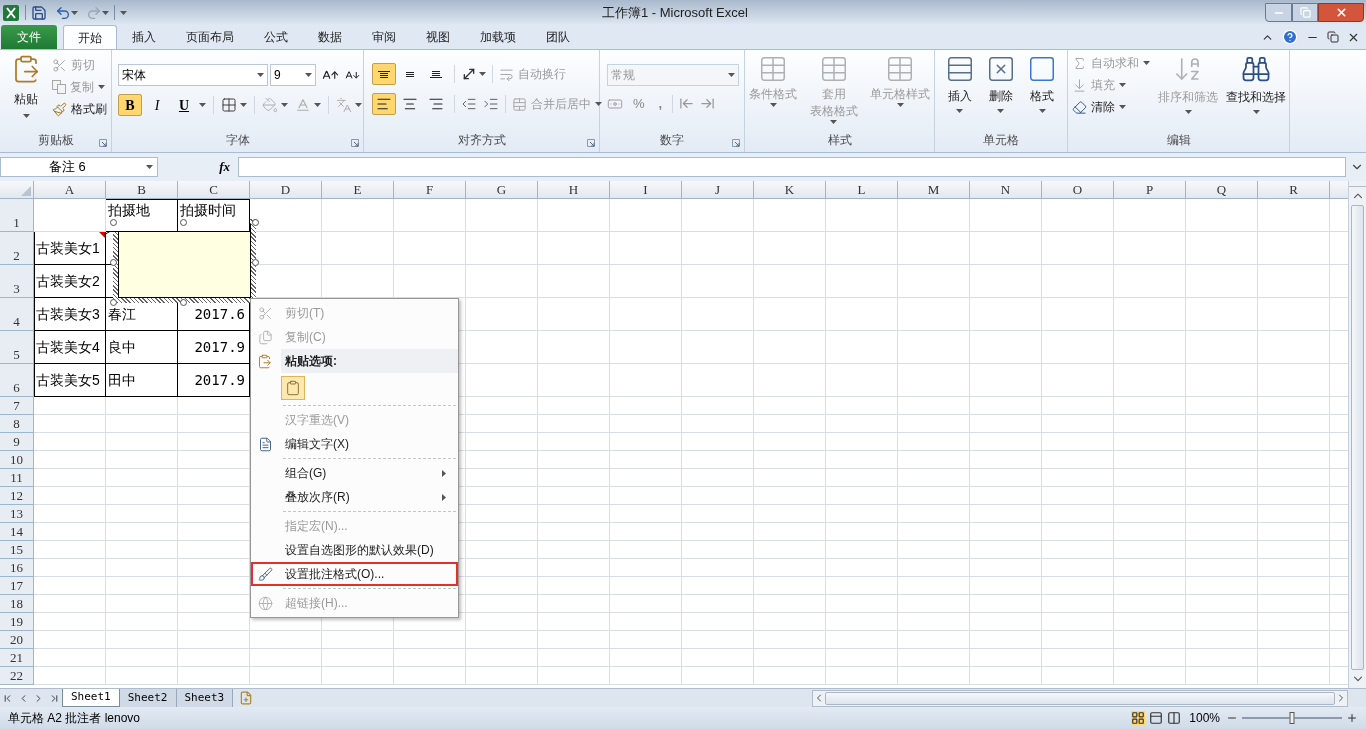  Describe the element at coordinates (277, 75) in the screenshot. I see `font-size-value: 9` at that location.